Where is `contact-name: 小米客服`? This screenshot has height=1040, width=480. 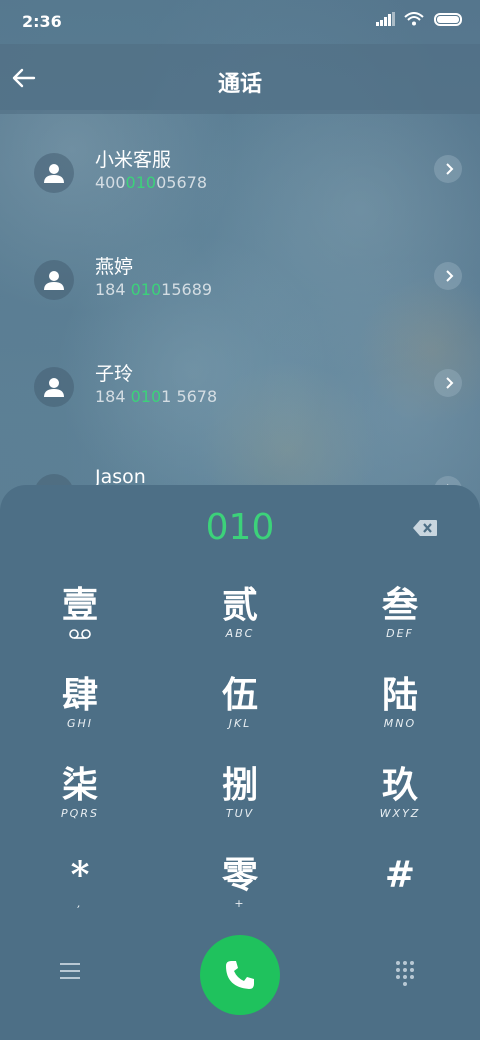 contact-name: 小米客服 is located at coordinates (133, 160).